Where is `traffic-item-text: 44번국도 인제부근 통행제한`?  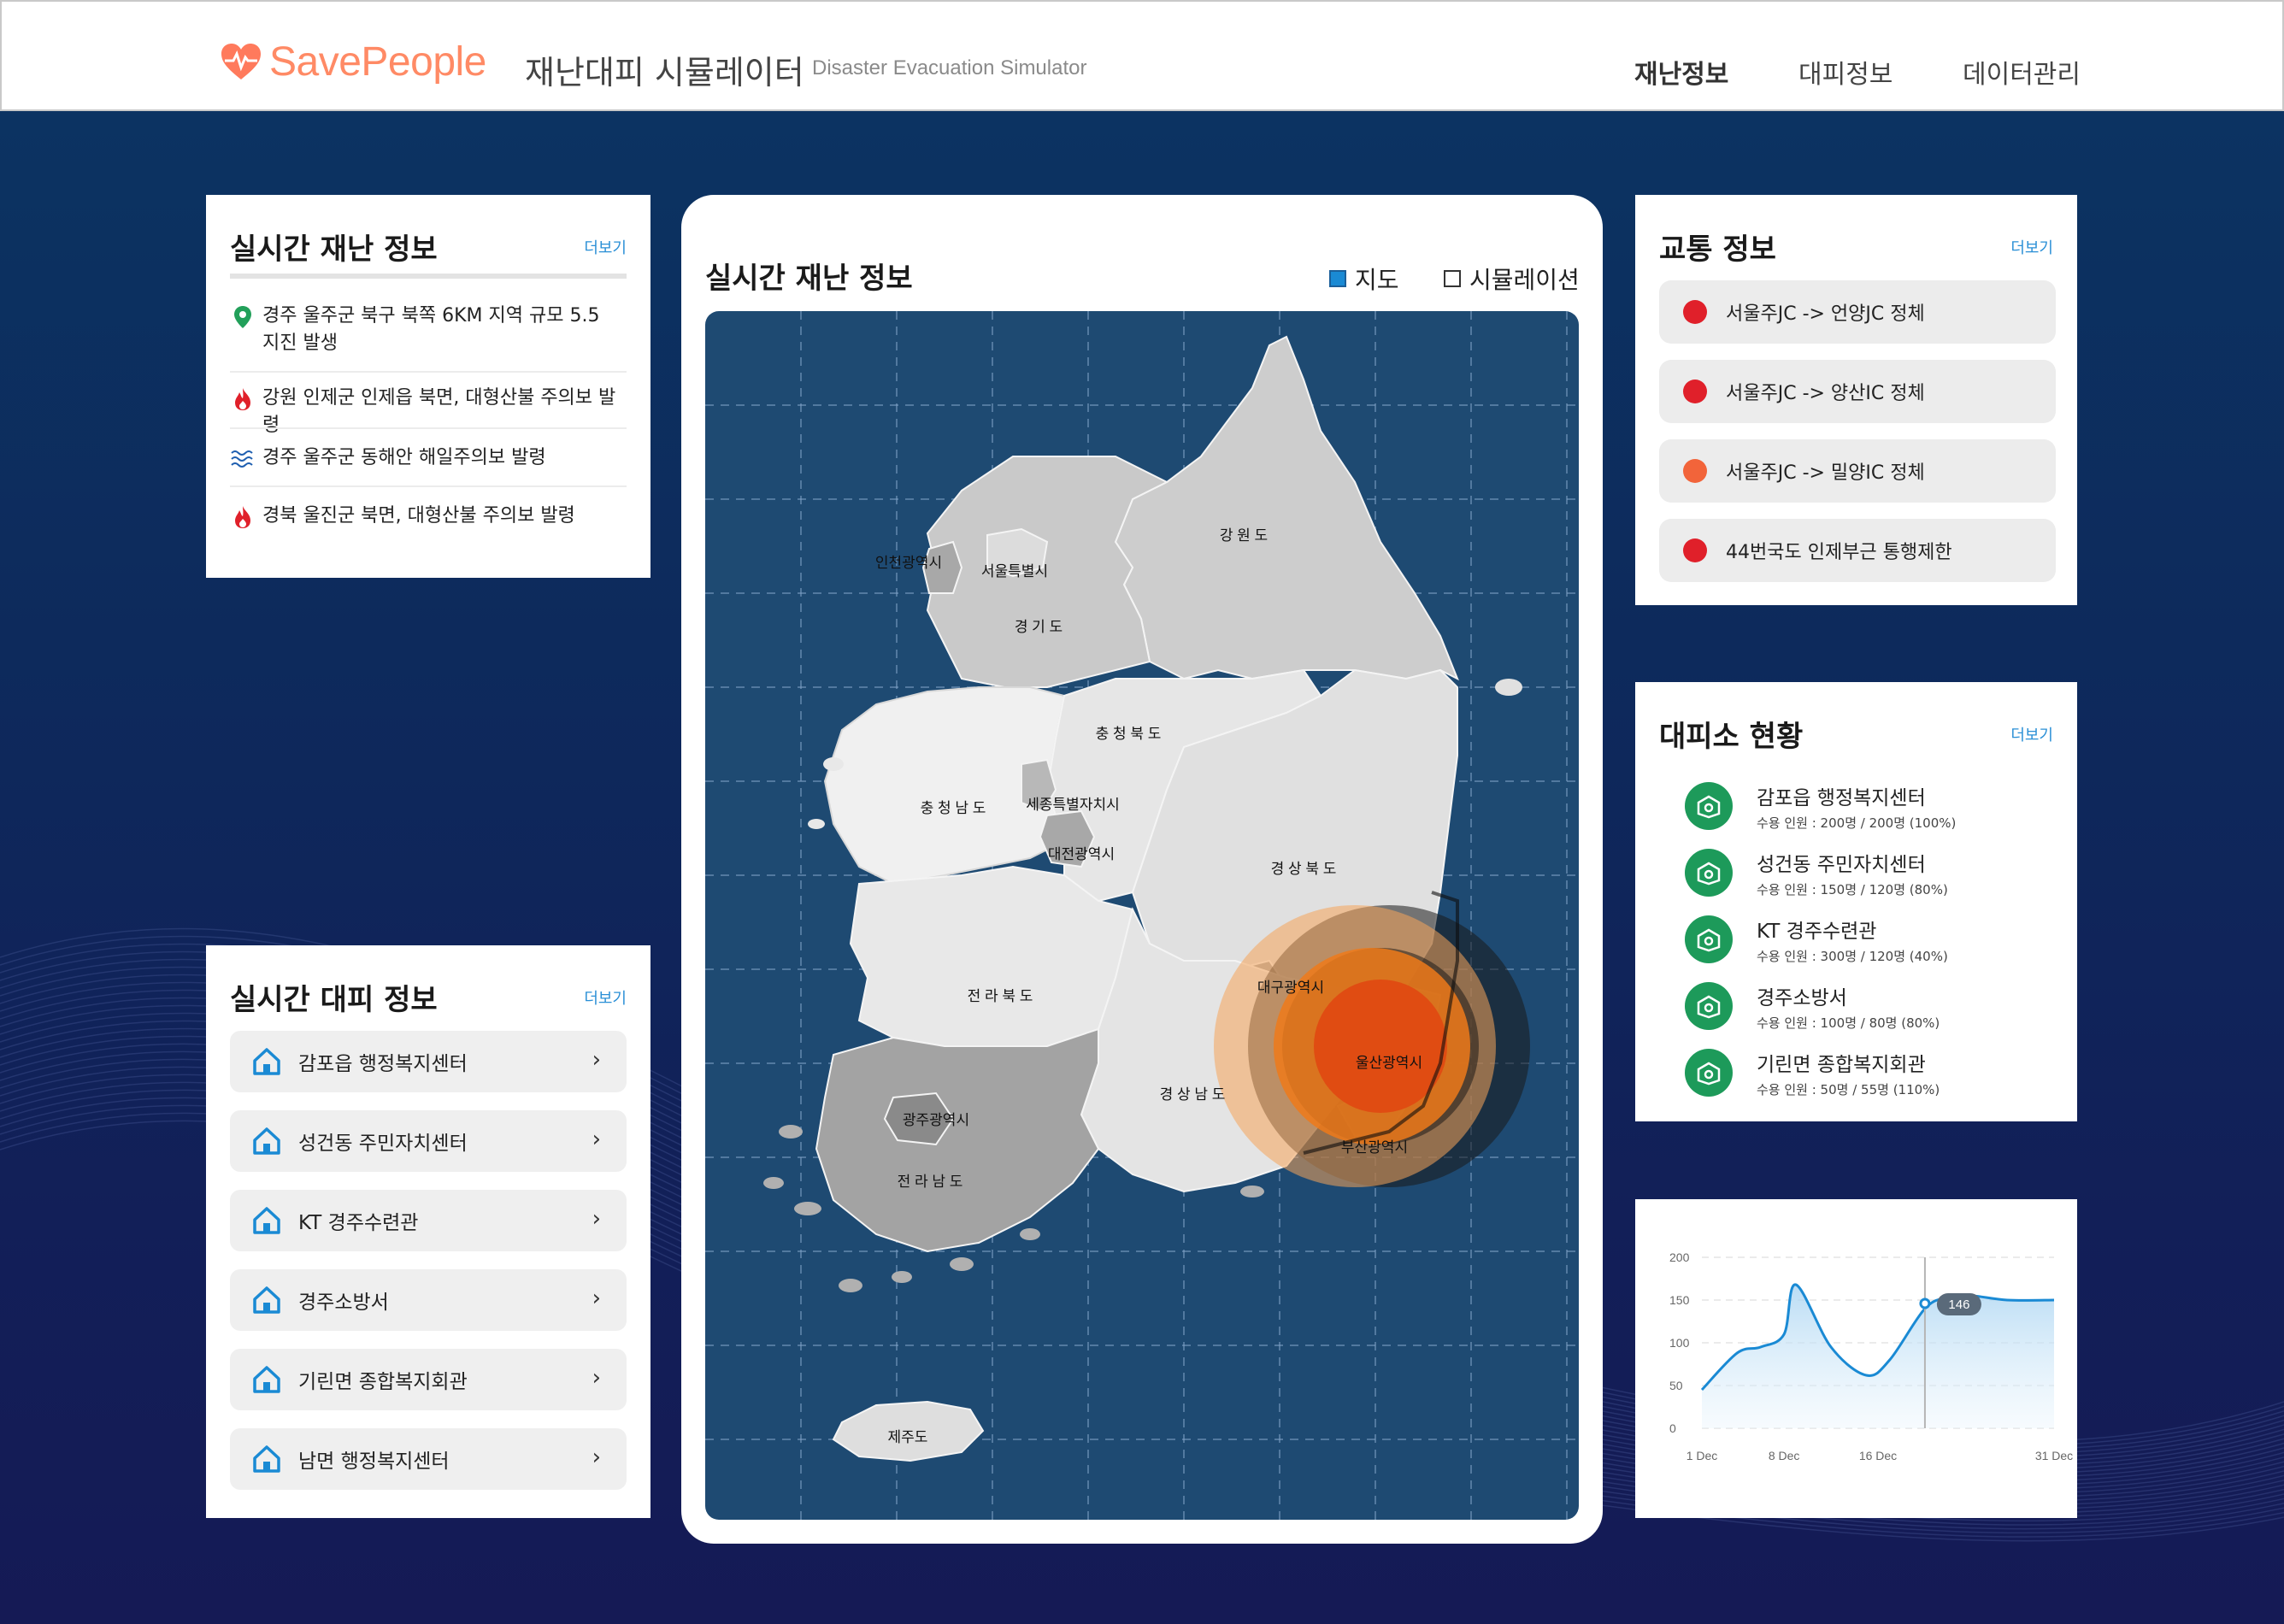 traffic-item-text: 44번국도 인제부근 통행제한 is located at coordinates (1839, 552).